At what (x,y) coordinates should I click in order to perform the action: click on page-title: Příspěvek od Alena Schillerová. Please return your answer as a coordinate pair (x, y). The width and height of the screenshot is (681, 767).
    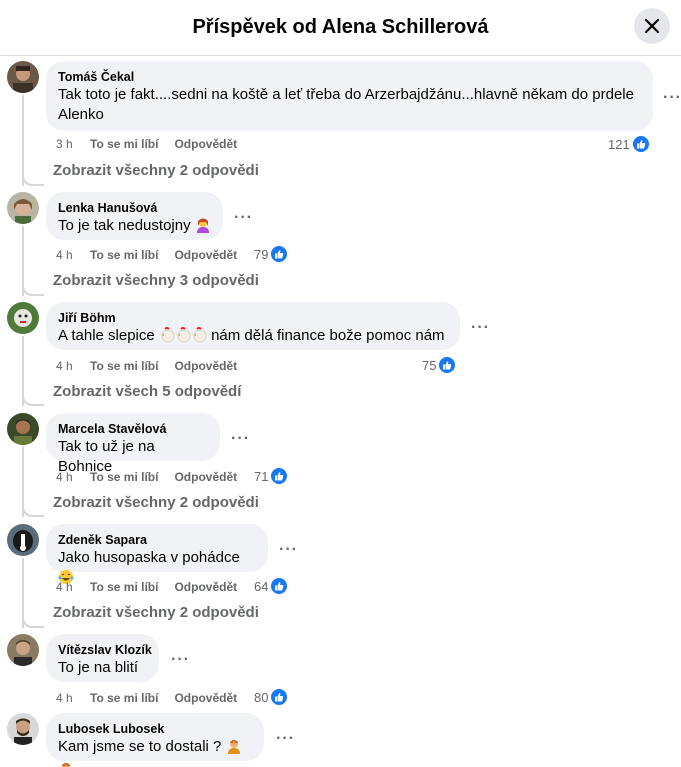
    Looking at the image, I should click on (340, 27).